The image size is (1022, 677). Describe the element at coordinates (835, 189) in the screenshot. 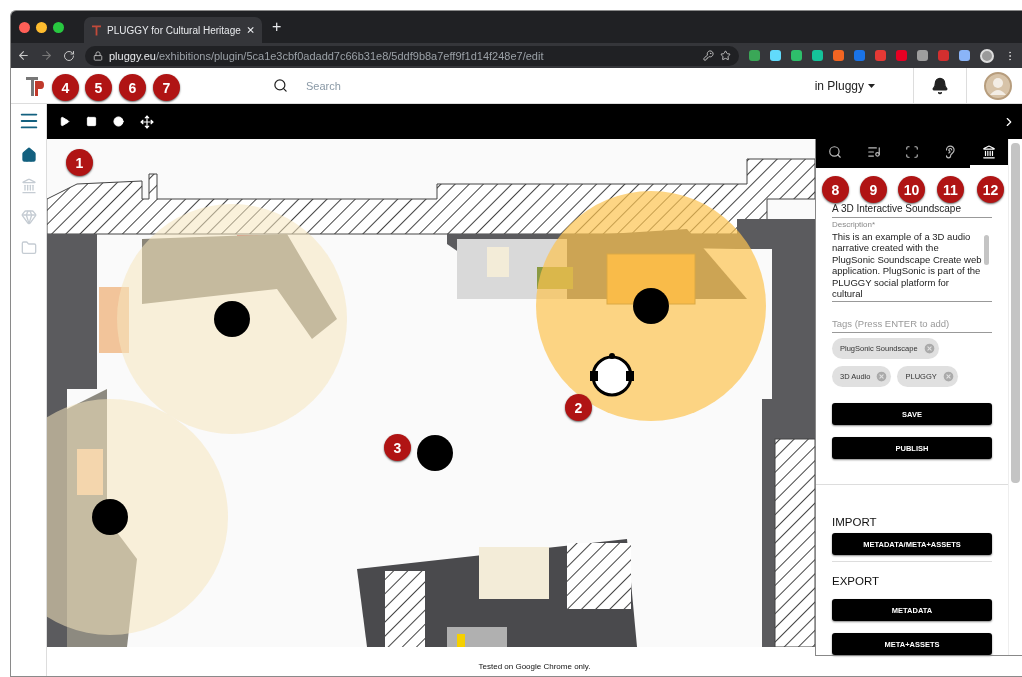

I see `callout-badge: 8` at that location.